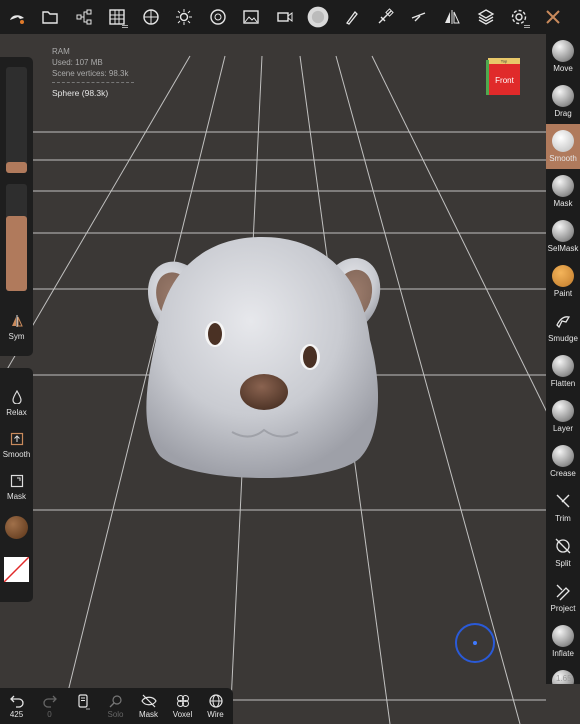 This screenshot has height=724, width=580. Describe the element at coordinates (563, 101) in the screenshot. I see `tool-drag: Drag` at that location.